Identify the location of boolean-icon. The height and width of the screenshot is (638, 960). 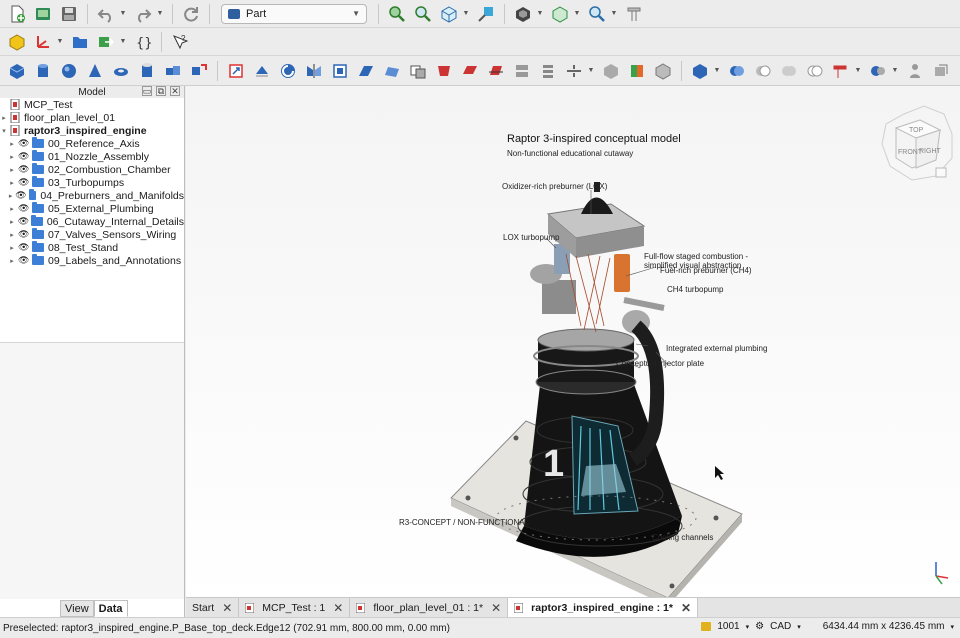
(737, 71).